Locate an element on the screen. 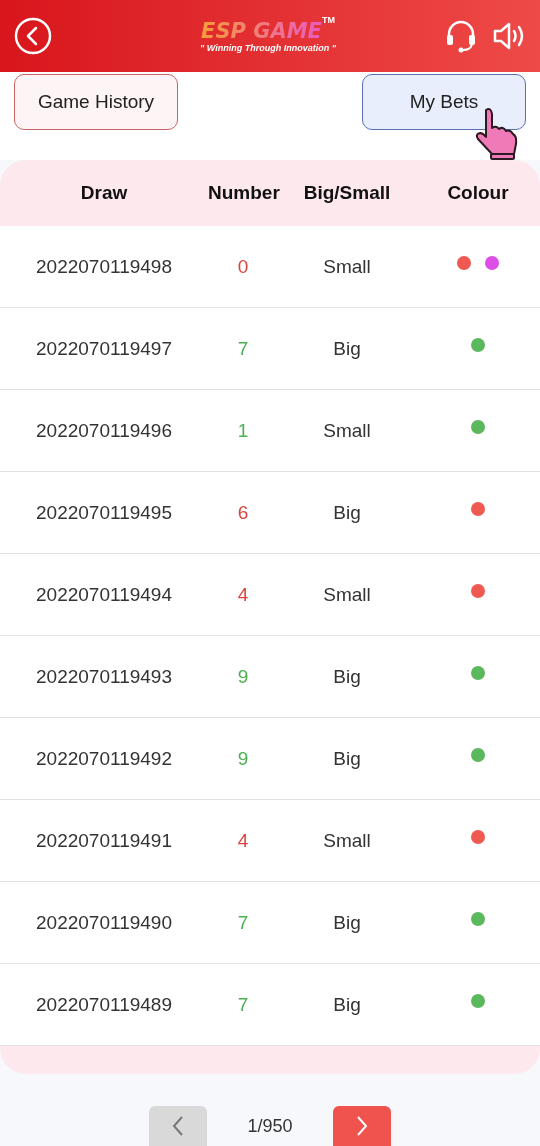 The width and height of the screenshot is (540, 1146). headset-icon is located at coordinates (461, 36).